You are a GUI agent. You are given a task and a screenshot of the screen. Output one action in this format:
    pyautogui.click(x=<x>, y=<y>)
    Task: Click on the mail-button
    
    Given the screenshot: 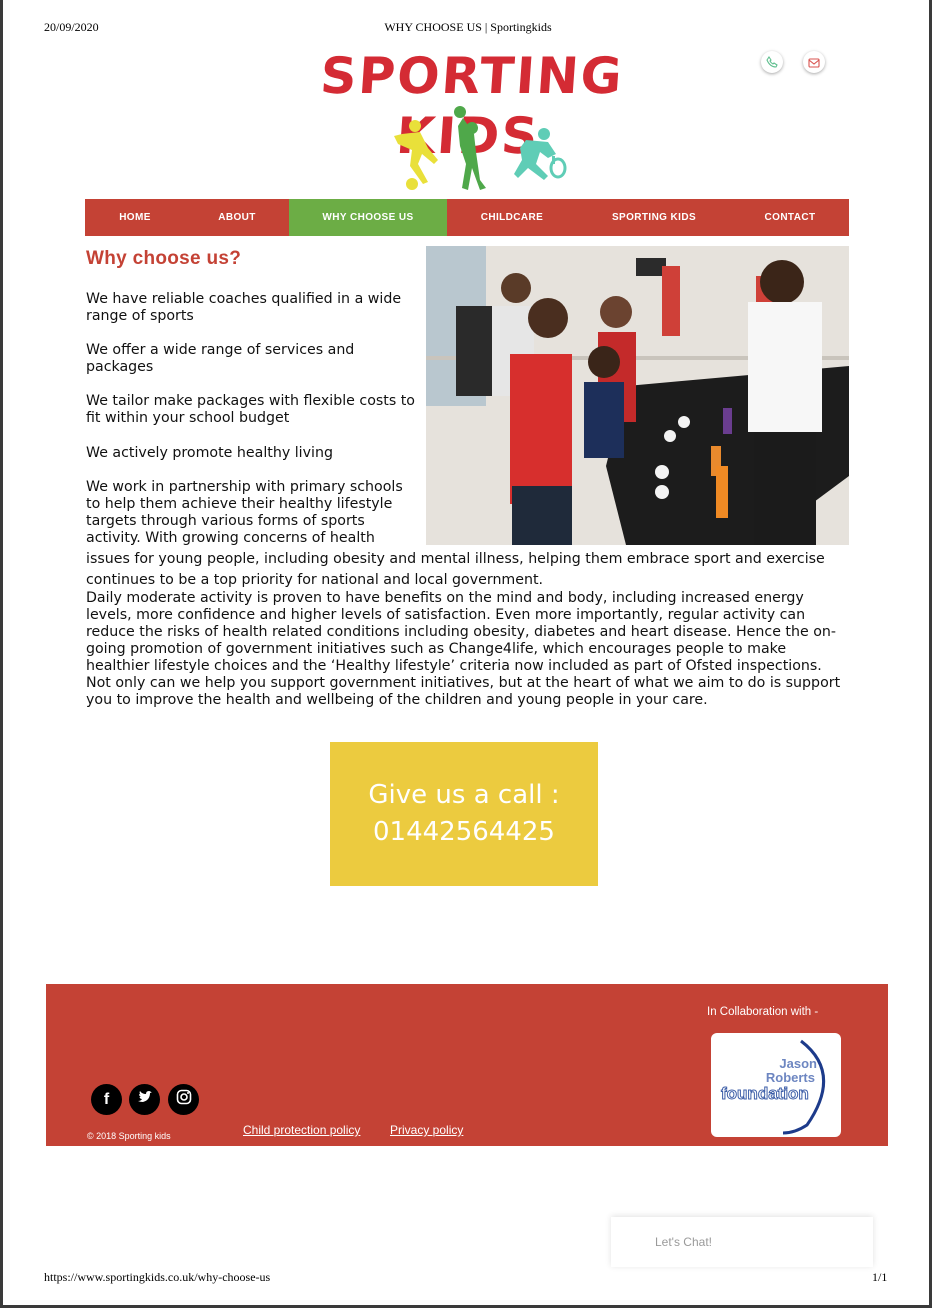 What is the action you would take?
    pyautogui.click(x=814, y=62)
    